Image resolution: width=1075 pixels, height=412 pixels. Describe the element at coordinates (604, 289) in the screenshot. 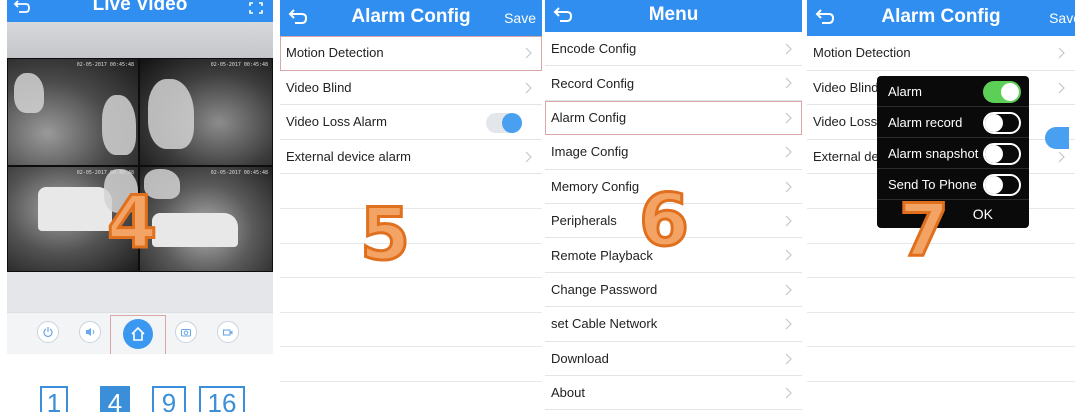

I see `menu-item-label: Change Password` at that location.